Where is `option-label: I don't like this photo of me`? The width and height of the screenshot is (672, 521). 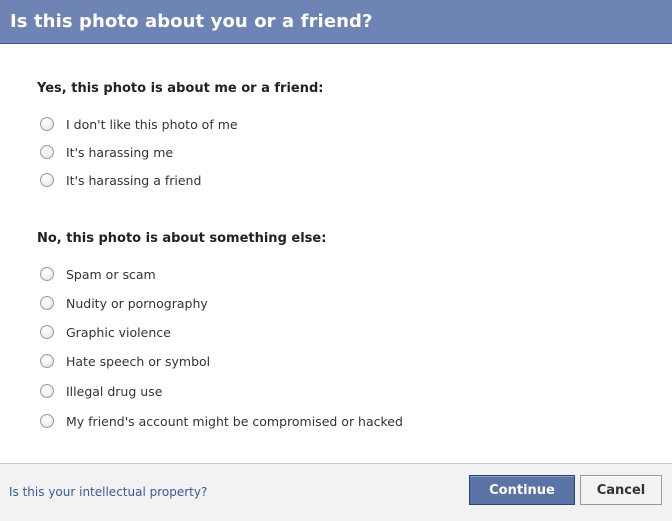
option-label: I don't like this photo of me is located at coordinates (152, 124).